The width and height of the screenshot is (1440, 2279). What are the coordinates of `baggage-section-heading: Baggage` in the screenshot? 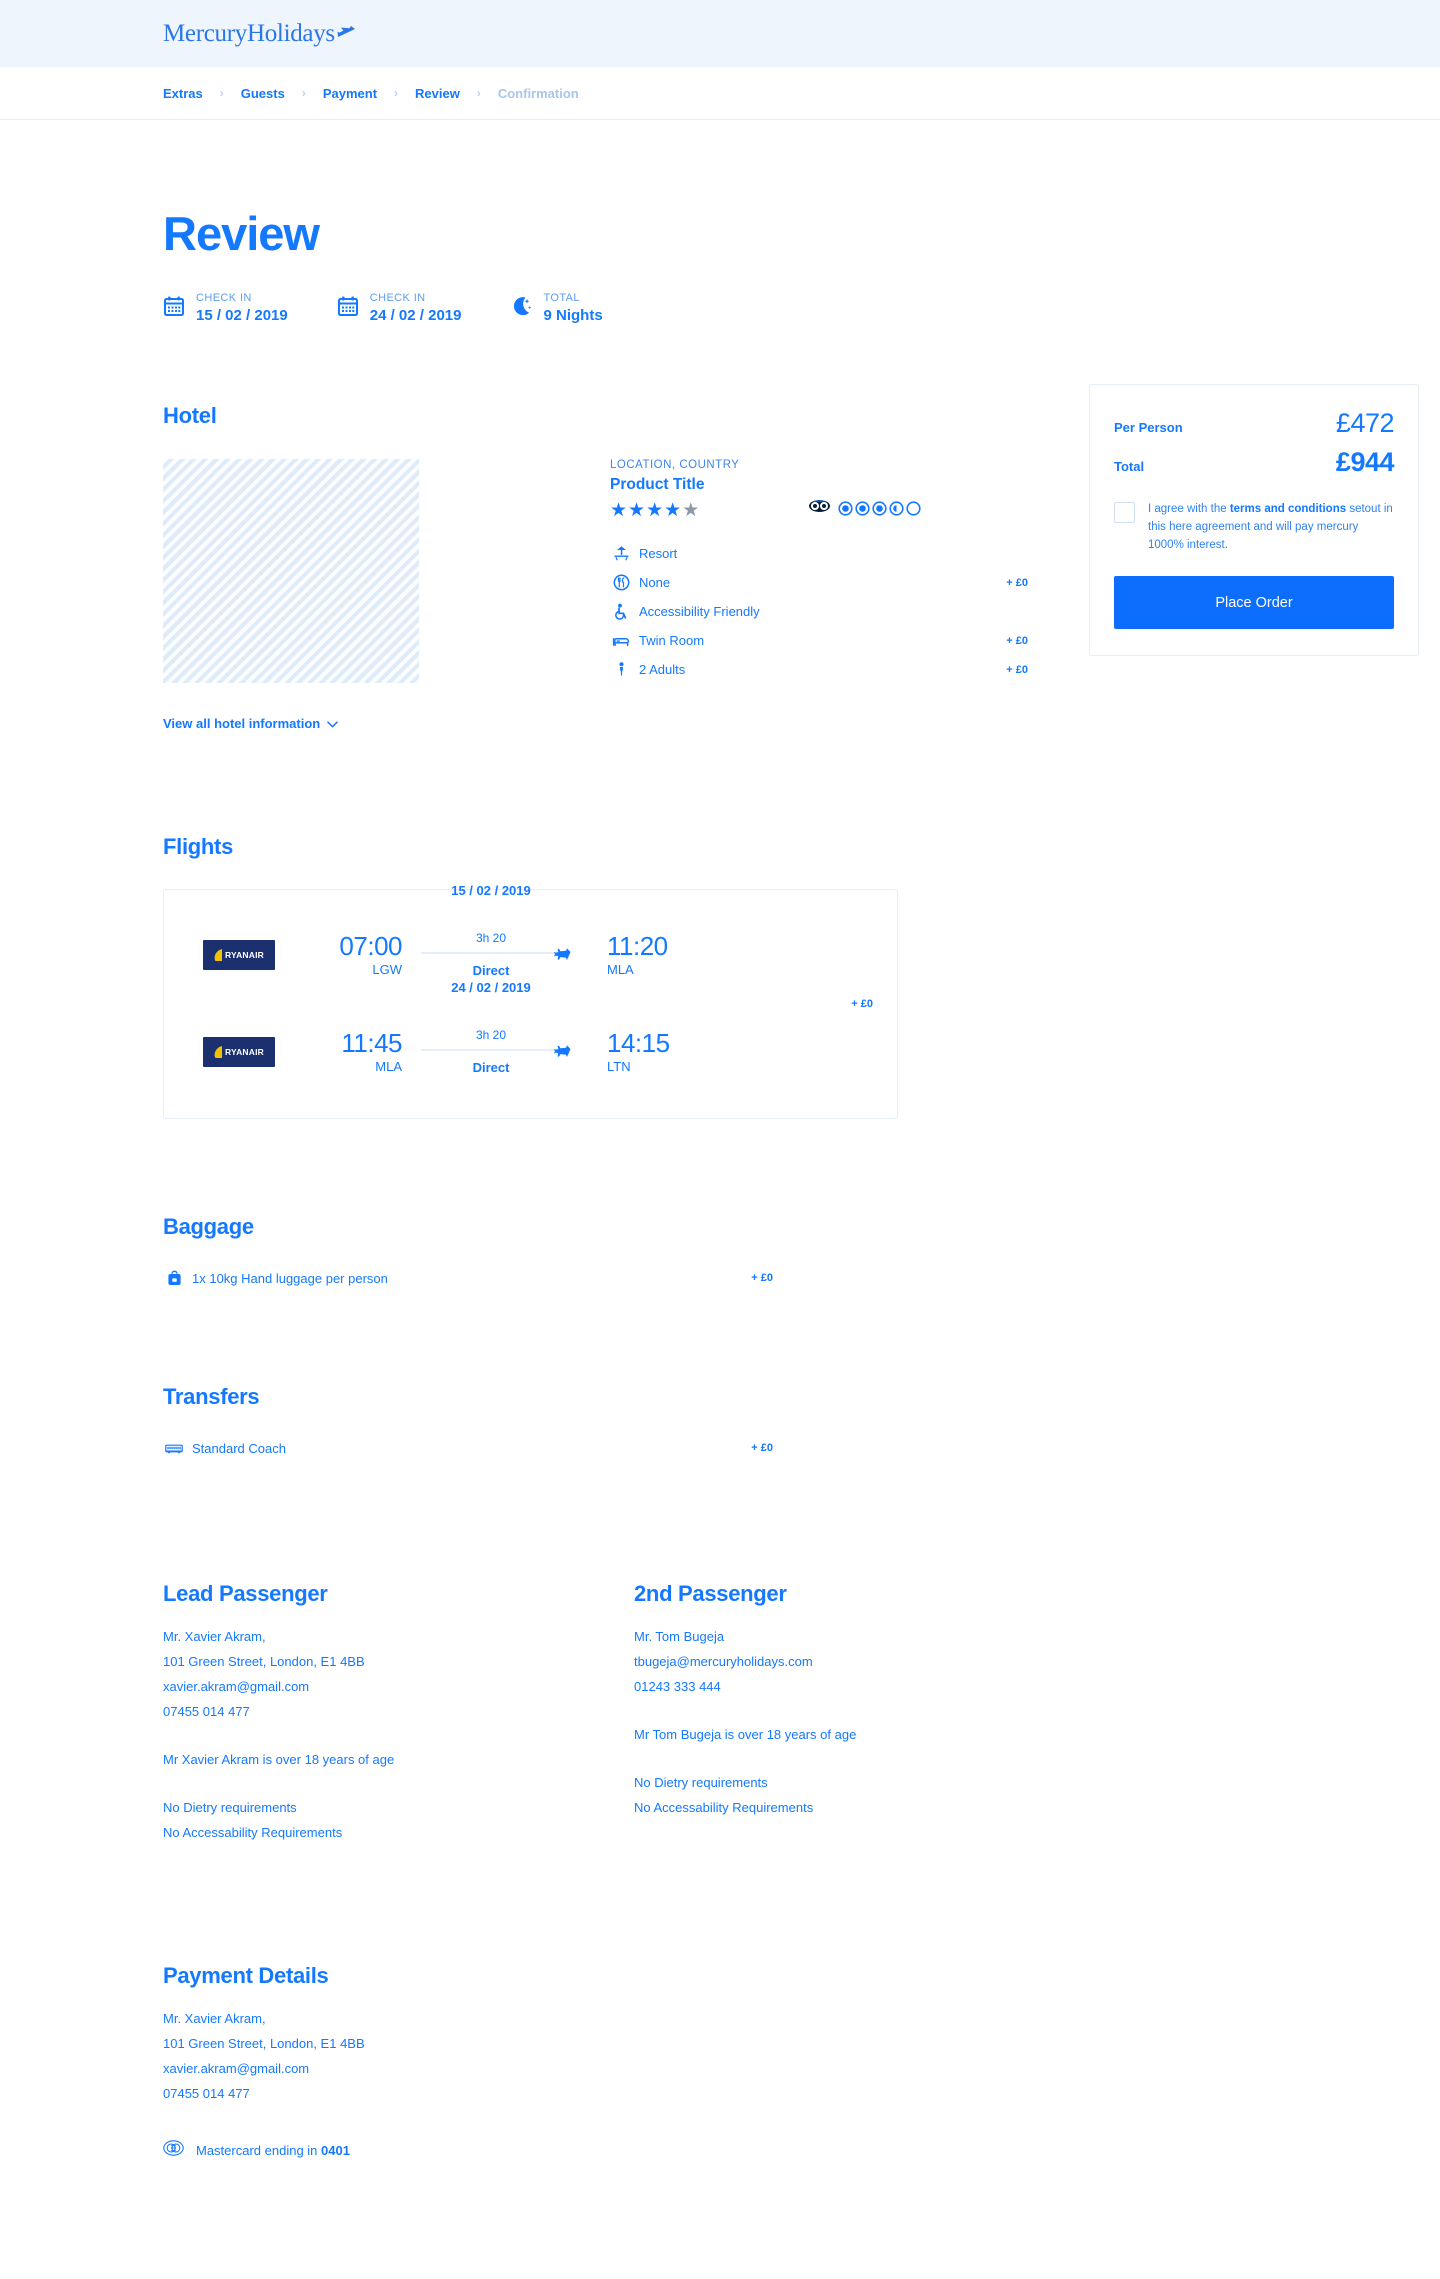 It's located at (208, 1227).